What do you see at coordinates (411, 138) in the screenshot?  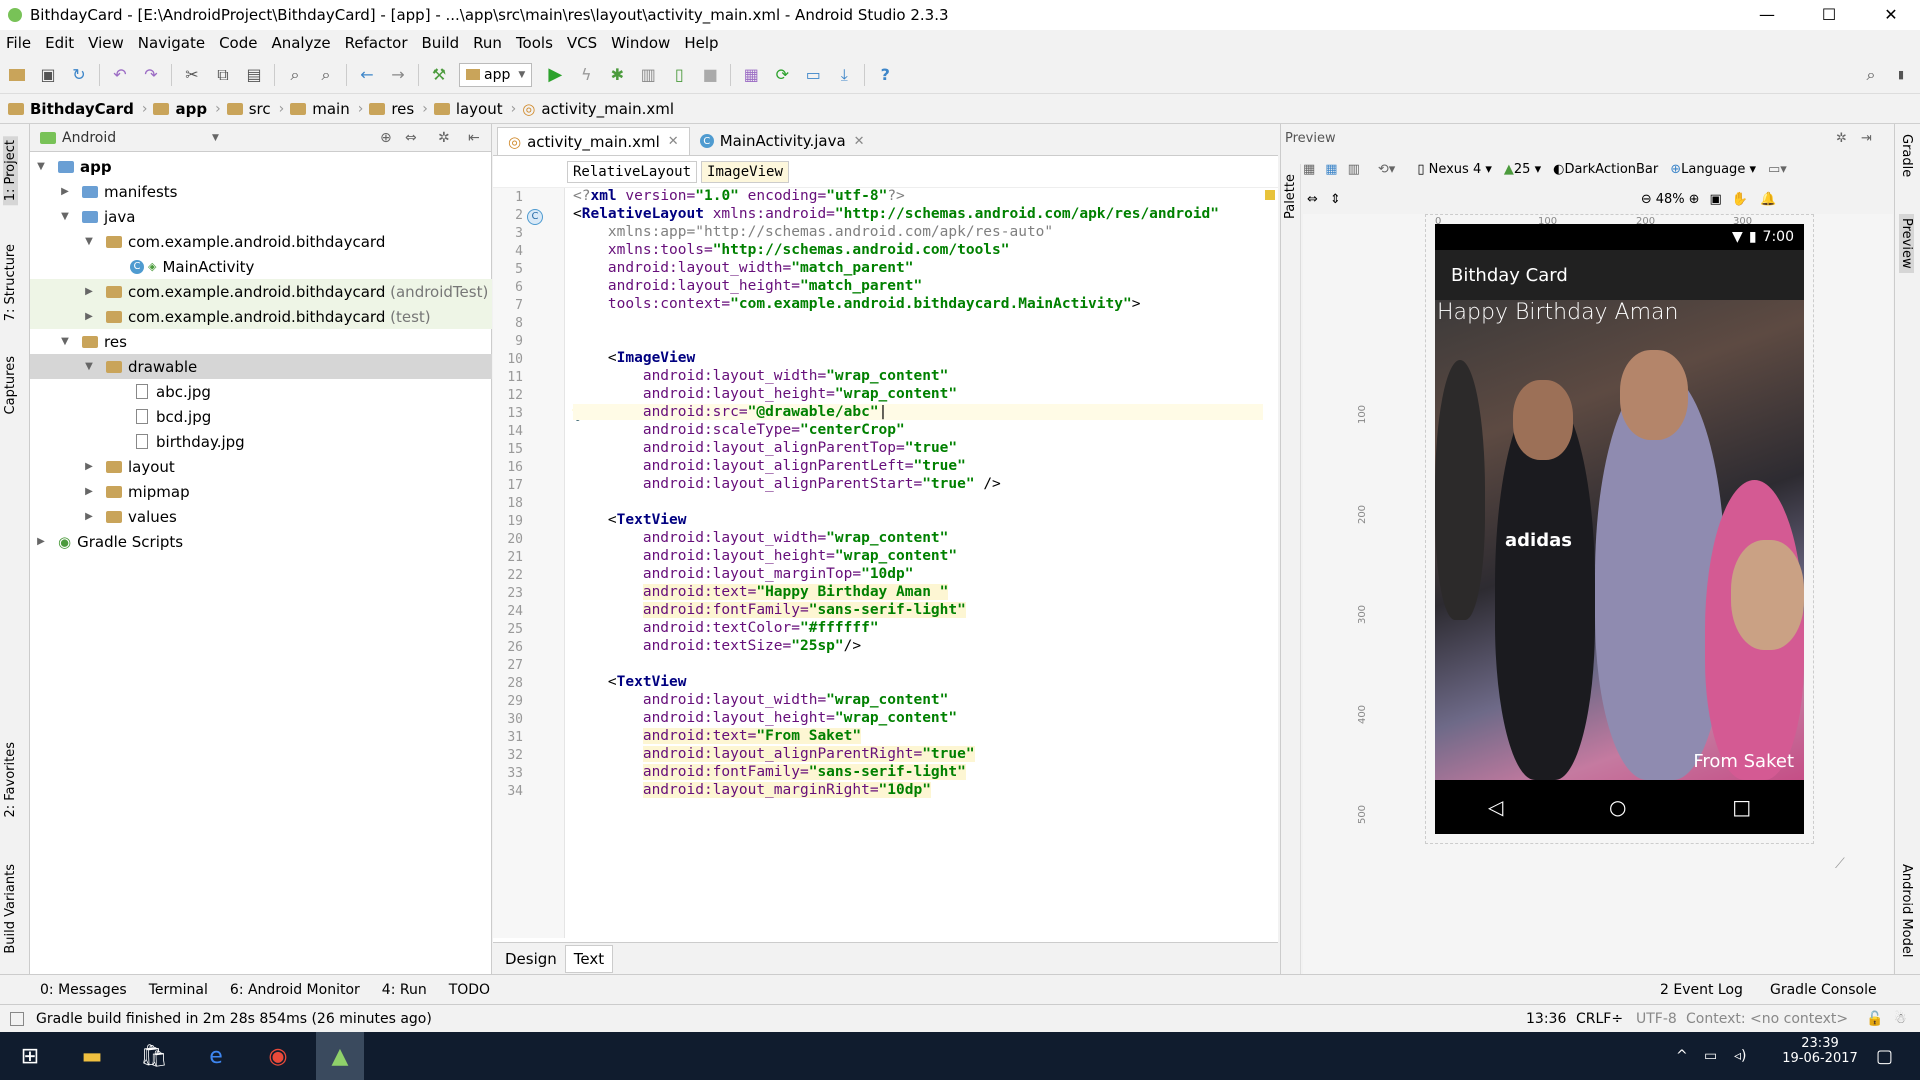 I see `collapse-all-icon: ⇔` at bounding box center [411, 138].